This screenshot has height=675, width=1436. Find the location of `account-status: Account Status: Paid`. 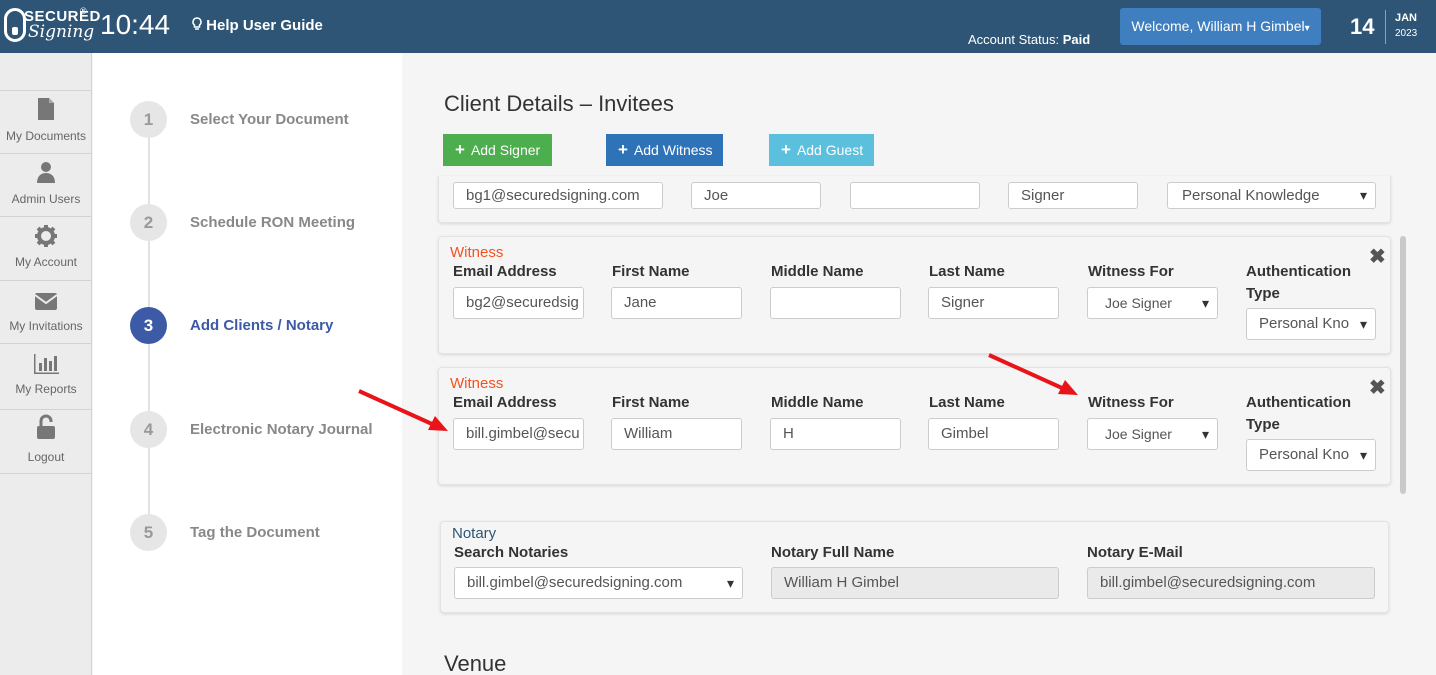

account-status: Account Status: Paid is located at coordinates (1029, 39).